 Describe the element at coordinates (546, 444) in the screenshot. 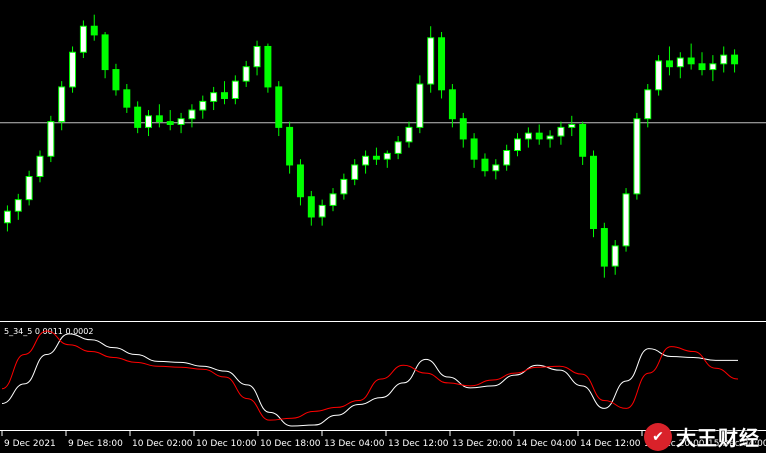

I see `time-tick-label: 14 Dec 04:00` at that location.